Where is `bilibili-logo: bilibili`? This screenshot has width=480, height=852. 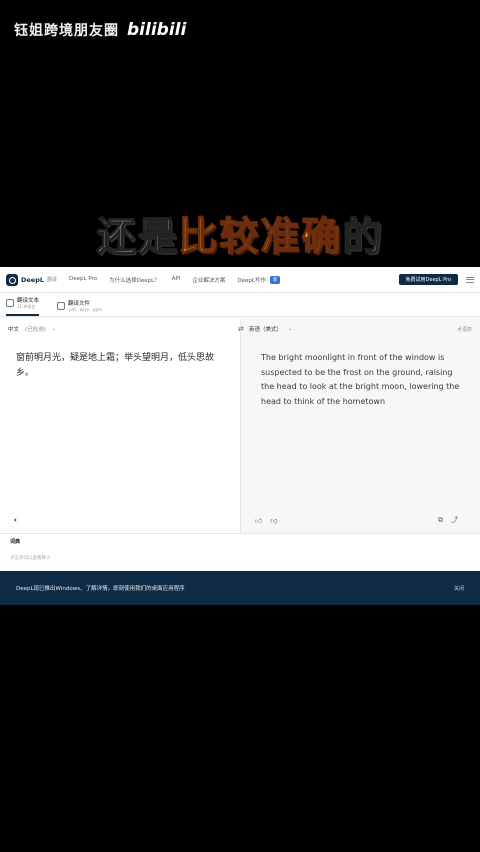 bilibili-logo: bilibili is located at coordinates (157, 30).